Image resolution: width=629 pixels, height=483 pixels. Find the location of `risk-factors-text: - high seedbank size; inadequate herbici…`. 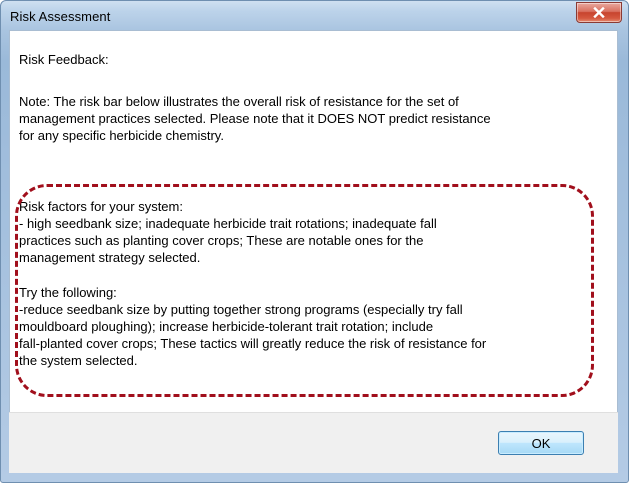

risk-factors-text: - high seedbank size; inadequate herbici… is located at coordinates (299, 240).